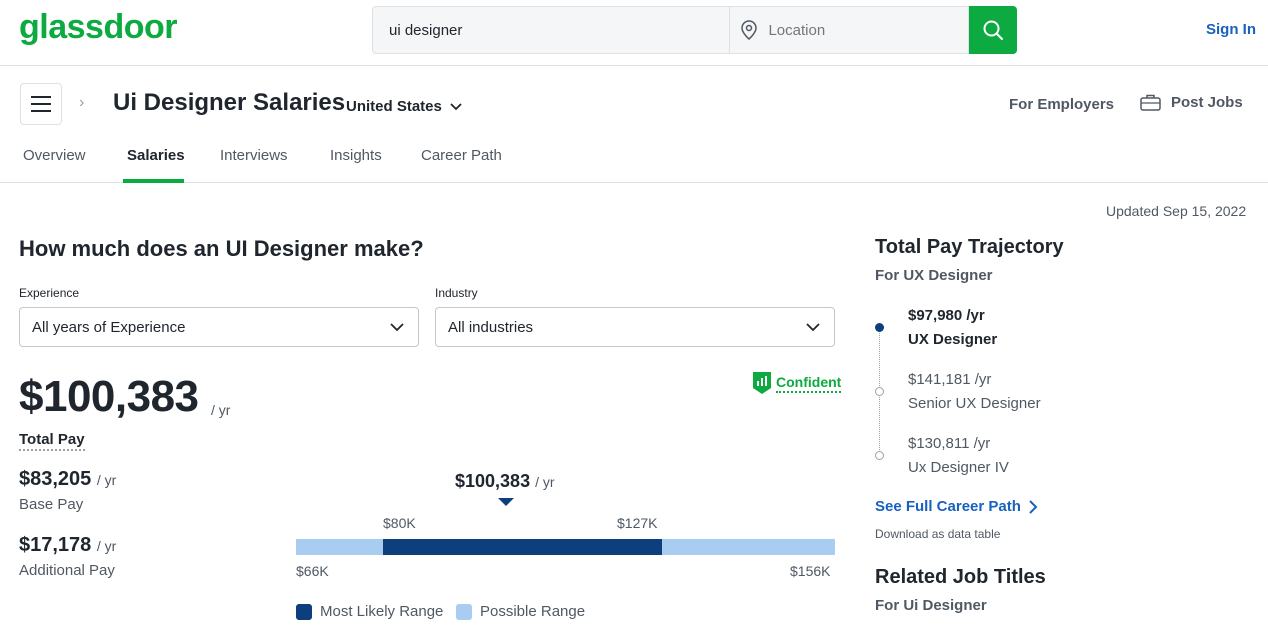  I want to click on legend-likely-label: Most Likely Range, so click(382, 611).